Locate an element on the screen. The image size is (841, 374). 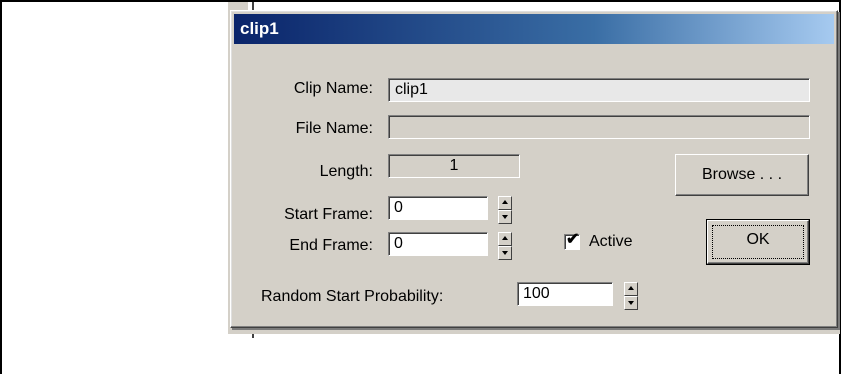
active-label: Active is located at coordinates (611, 242).